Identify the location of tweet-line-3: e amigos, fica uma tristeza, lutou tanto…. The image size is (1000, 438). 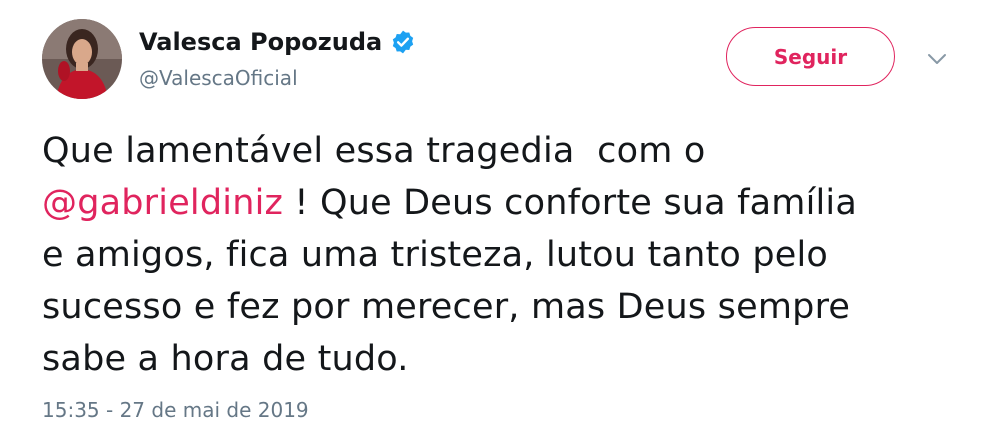
(435, 255).